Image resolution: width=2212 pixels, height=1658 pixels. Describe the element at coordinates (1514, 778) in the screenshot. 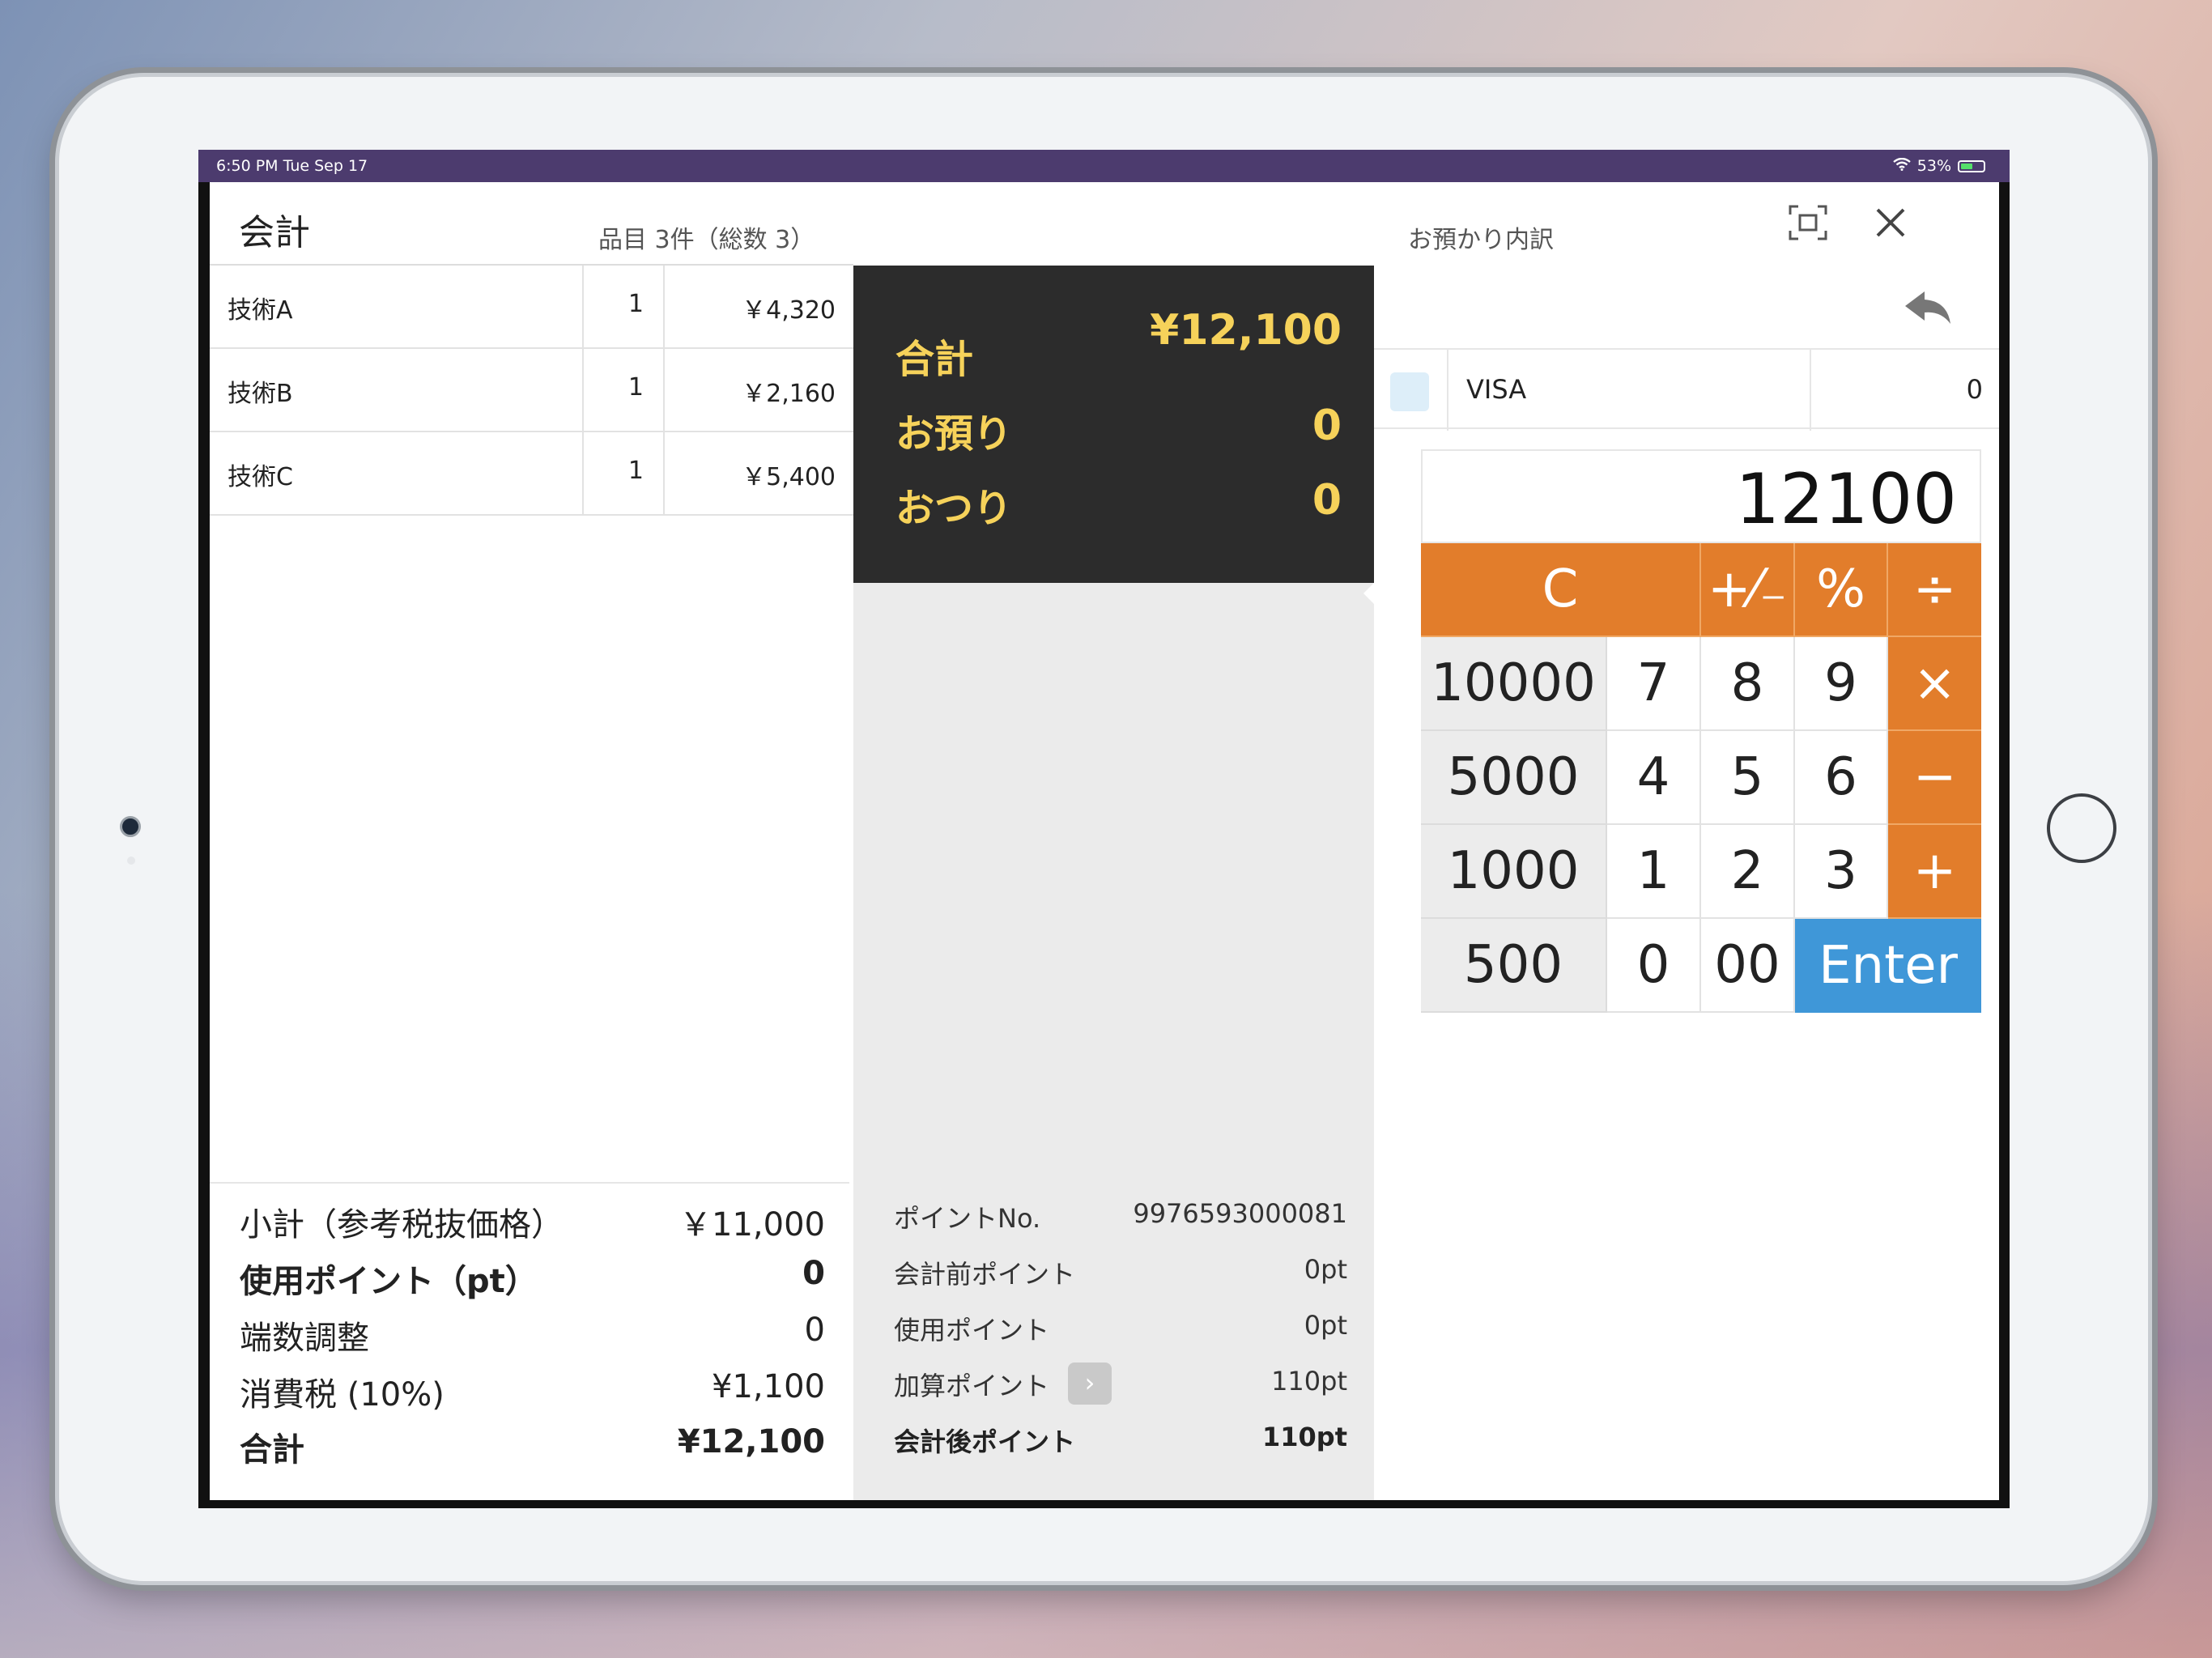

I see `preset-5000-button: 5000` at that location.